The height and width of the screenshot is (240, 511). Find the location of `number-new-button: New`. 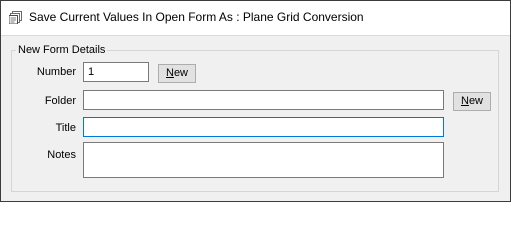

number-new-button: New is located at coordinates (177, 73).